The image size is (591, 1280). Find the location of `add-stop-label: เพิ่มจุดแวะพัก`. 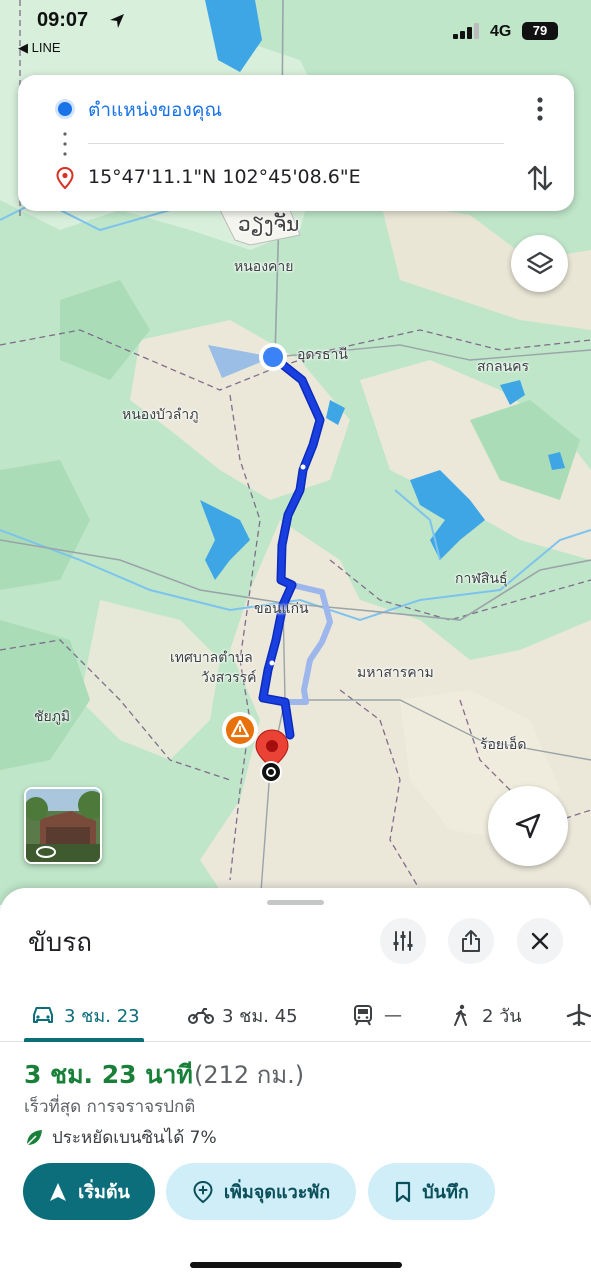

add-stop-label: เพิ่มจุดแวะพัก is located at coordinates (277, 1192).